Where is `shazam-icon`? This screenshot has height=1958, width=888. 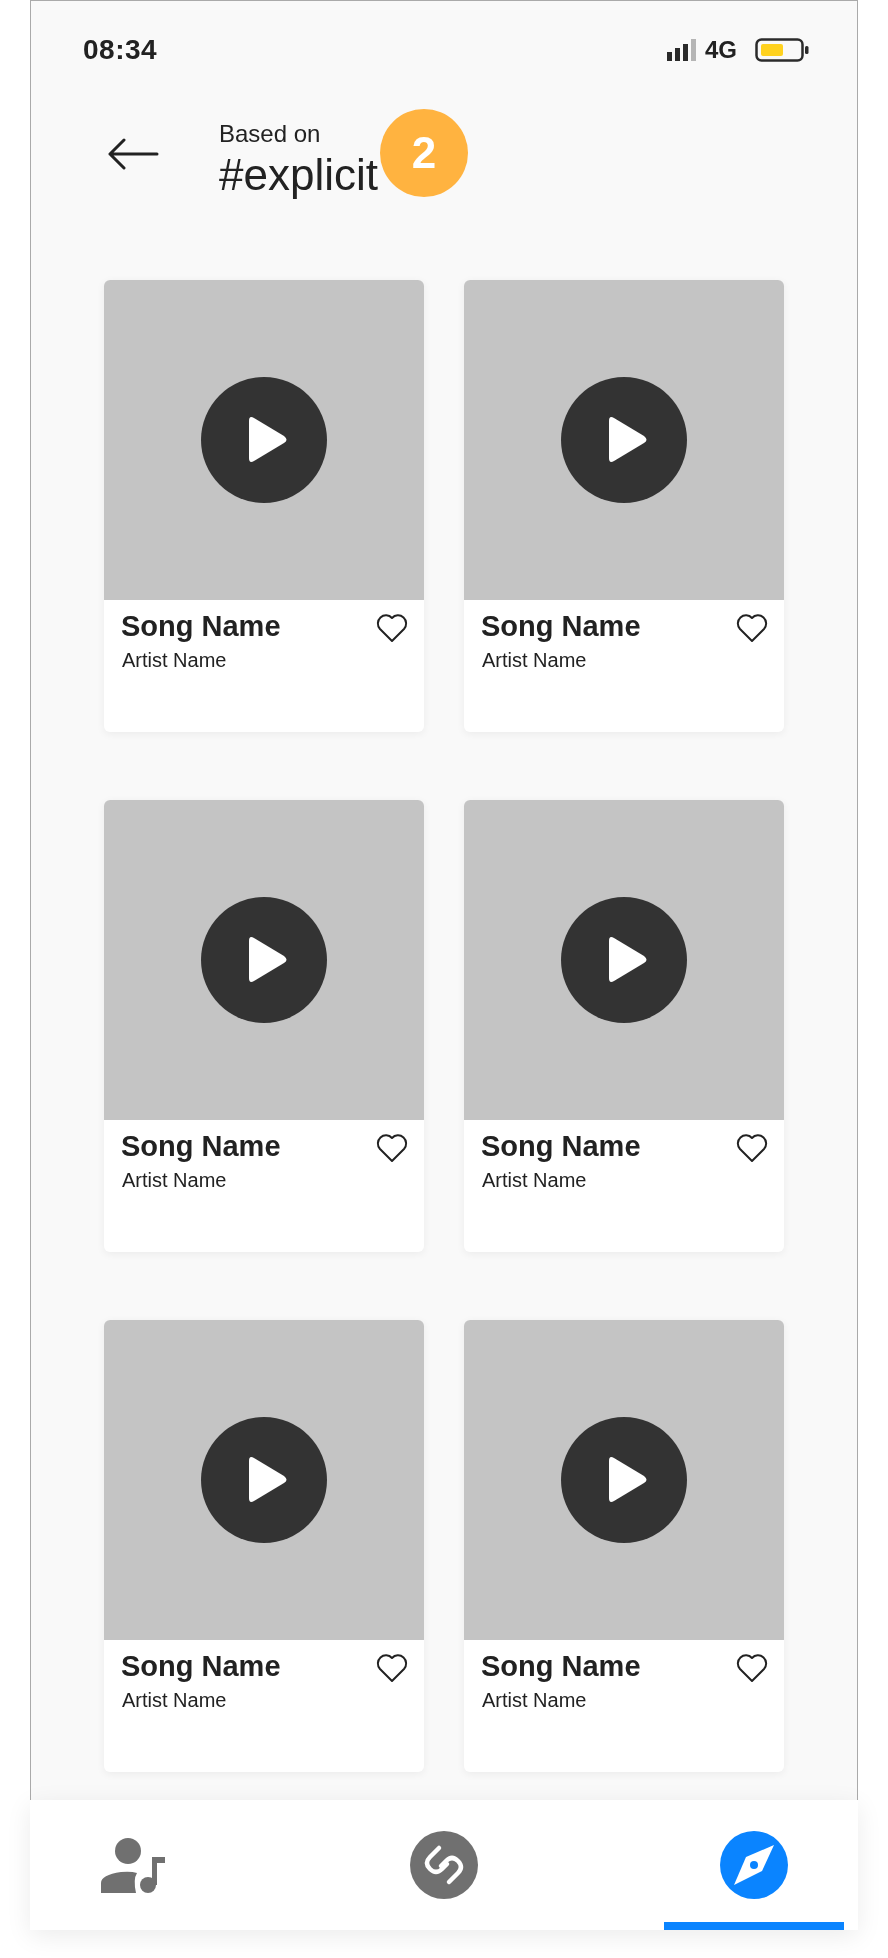
shazam-icon is located at coordinates (444, 1865).